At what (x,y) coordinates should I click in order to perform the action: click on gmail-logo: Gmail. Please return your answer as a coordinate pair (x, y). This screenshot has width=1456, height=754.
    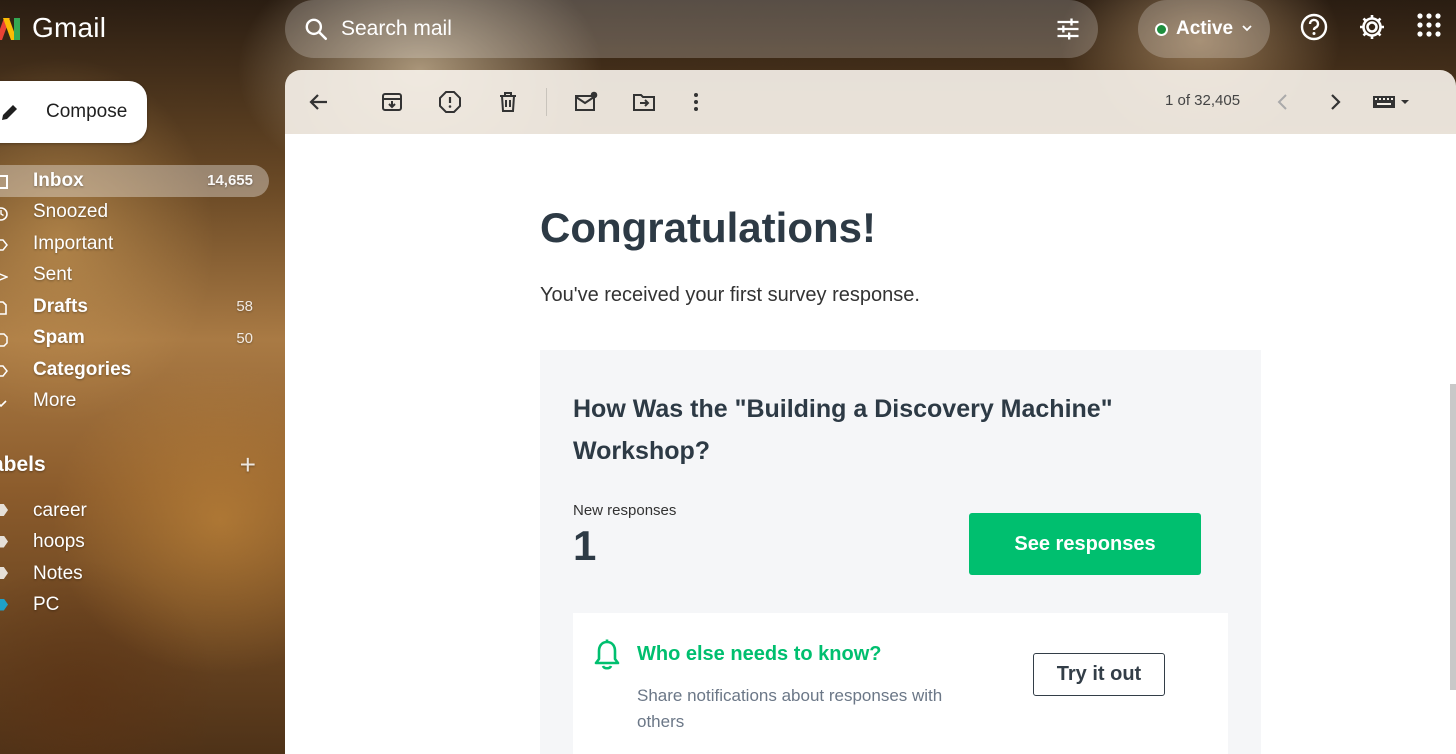
    Looking at the image, I should click on (53, 28).